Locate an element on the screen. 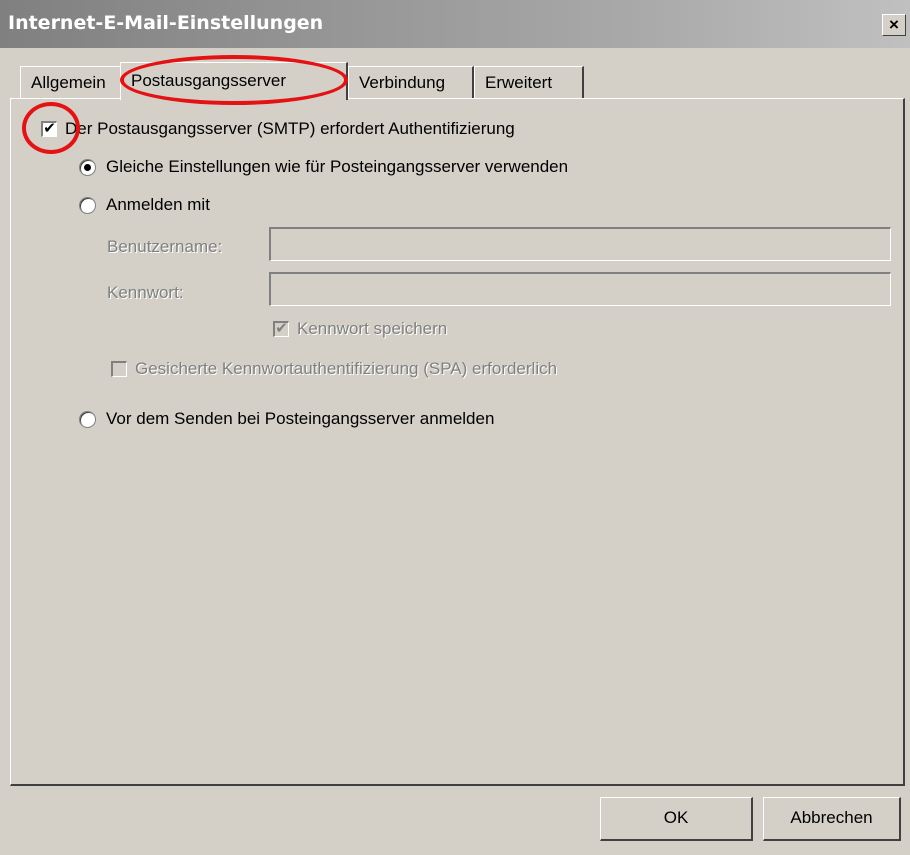 The width and height of the screenshot is (910, 855). tab-postausgangsserver: Postausgangsserver is located at coordinates (234, 81).